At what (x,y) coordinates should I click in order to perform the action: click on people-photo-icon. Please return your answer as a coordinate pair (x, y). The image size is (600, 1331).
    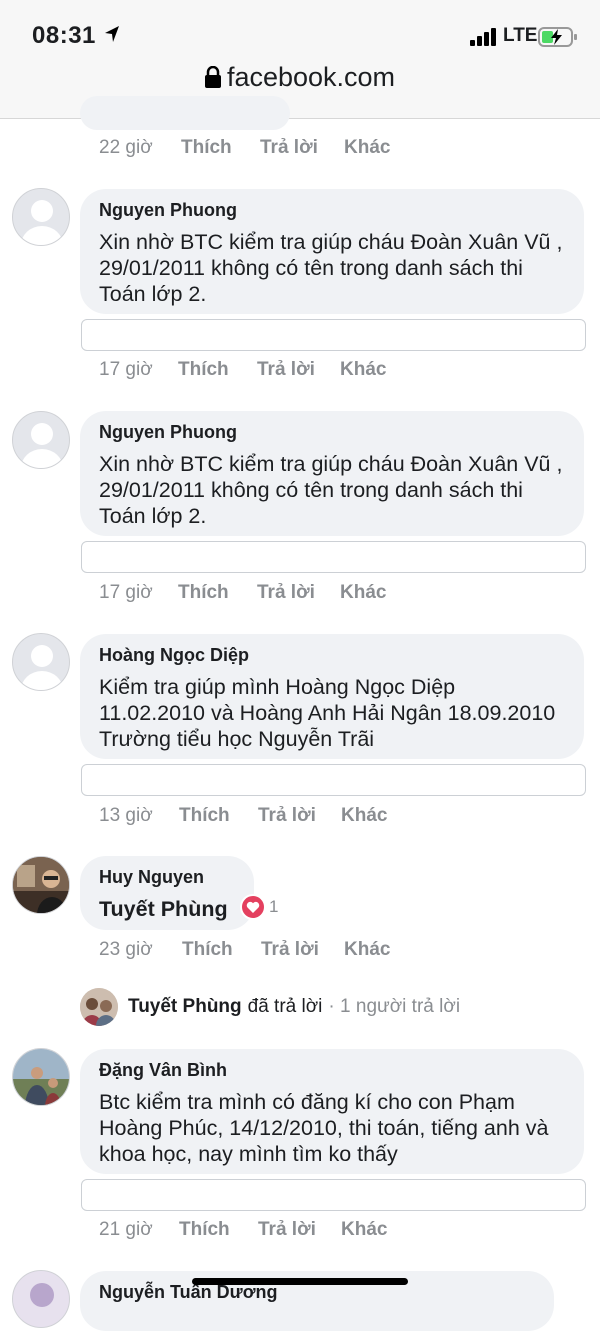
    Looking at the image, I should click on (99, 1007).